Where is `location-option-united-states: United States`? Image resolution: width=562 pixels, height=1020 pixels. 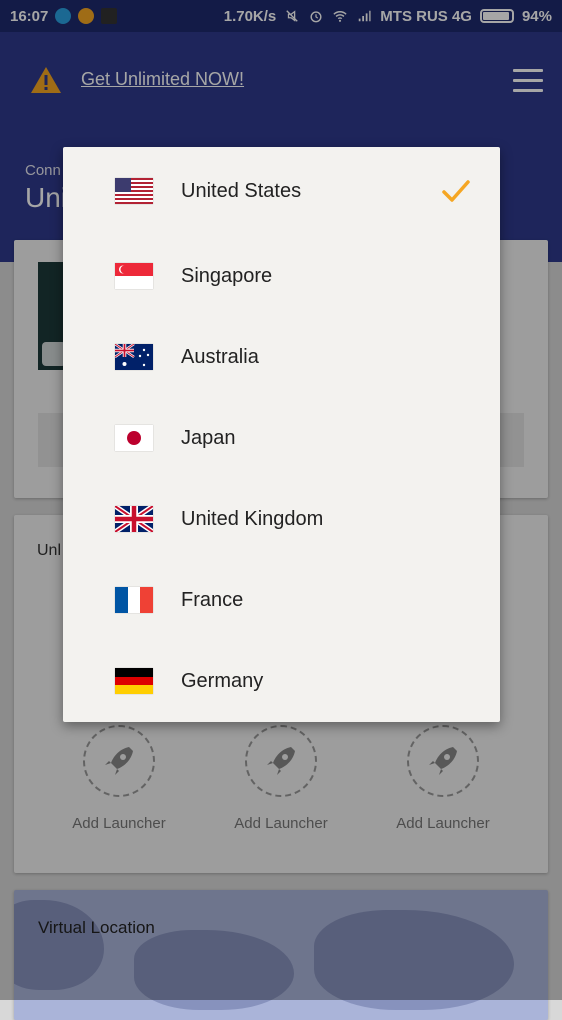 location-option-united-states: United States is located at coordinates (281, 191).